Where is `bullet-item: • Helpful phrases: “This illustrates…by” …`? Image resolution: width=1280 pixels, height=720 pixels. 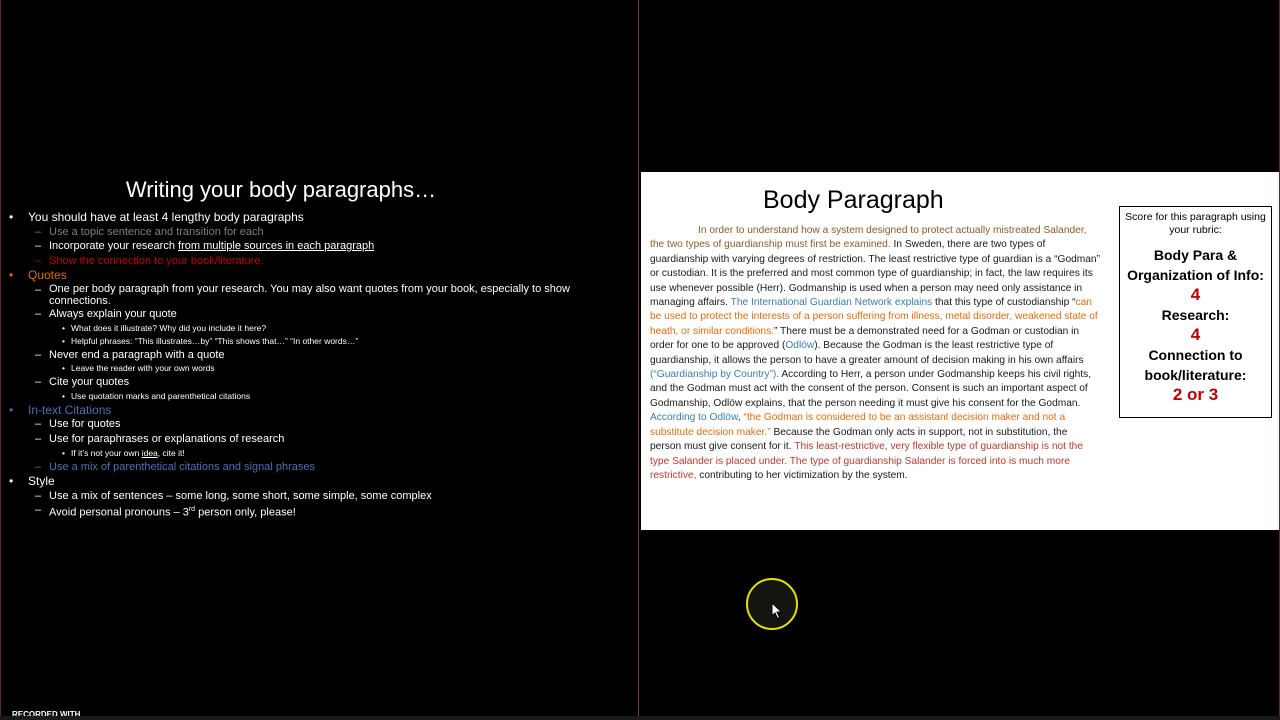
bullet-item: • Helpful phrases: “This illustrates…by” … is located at coordinates (210, 340).